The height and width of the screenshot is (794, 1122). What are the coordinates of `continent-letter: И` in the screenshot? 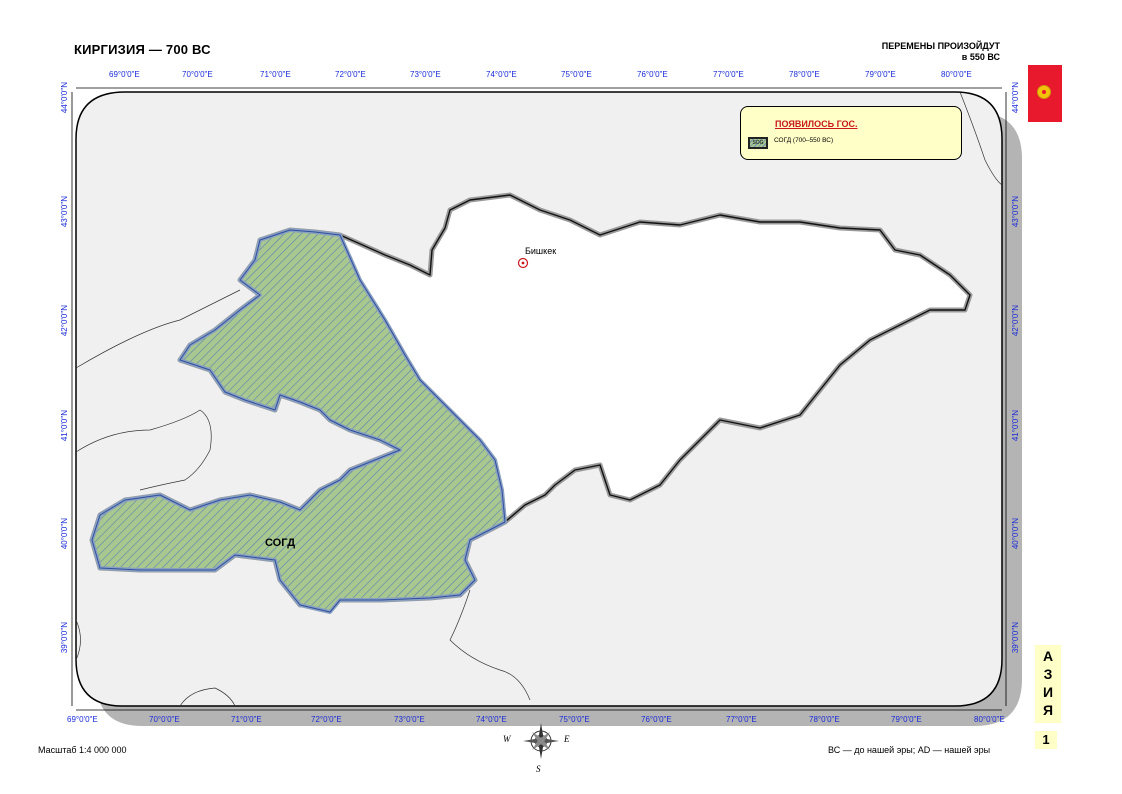 It's located at (1048, 692).